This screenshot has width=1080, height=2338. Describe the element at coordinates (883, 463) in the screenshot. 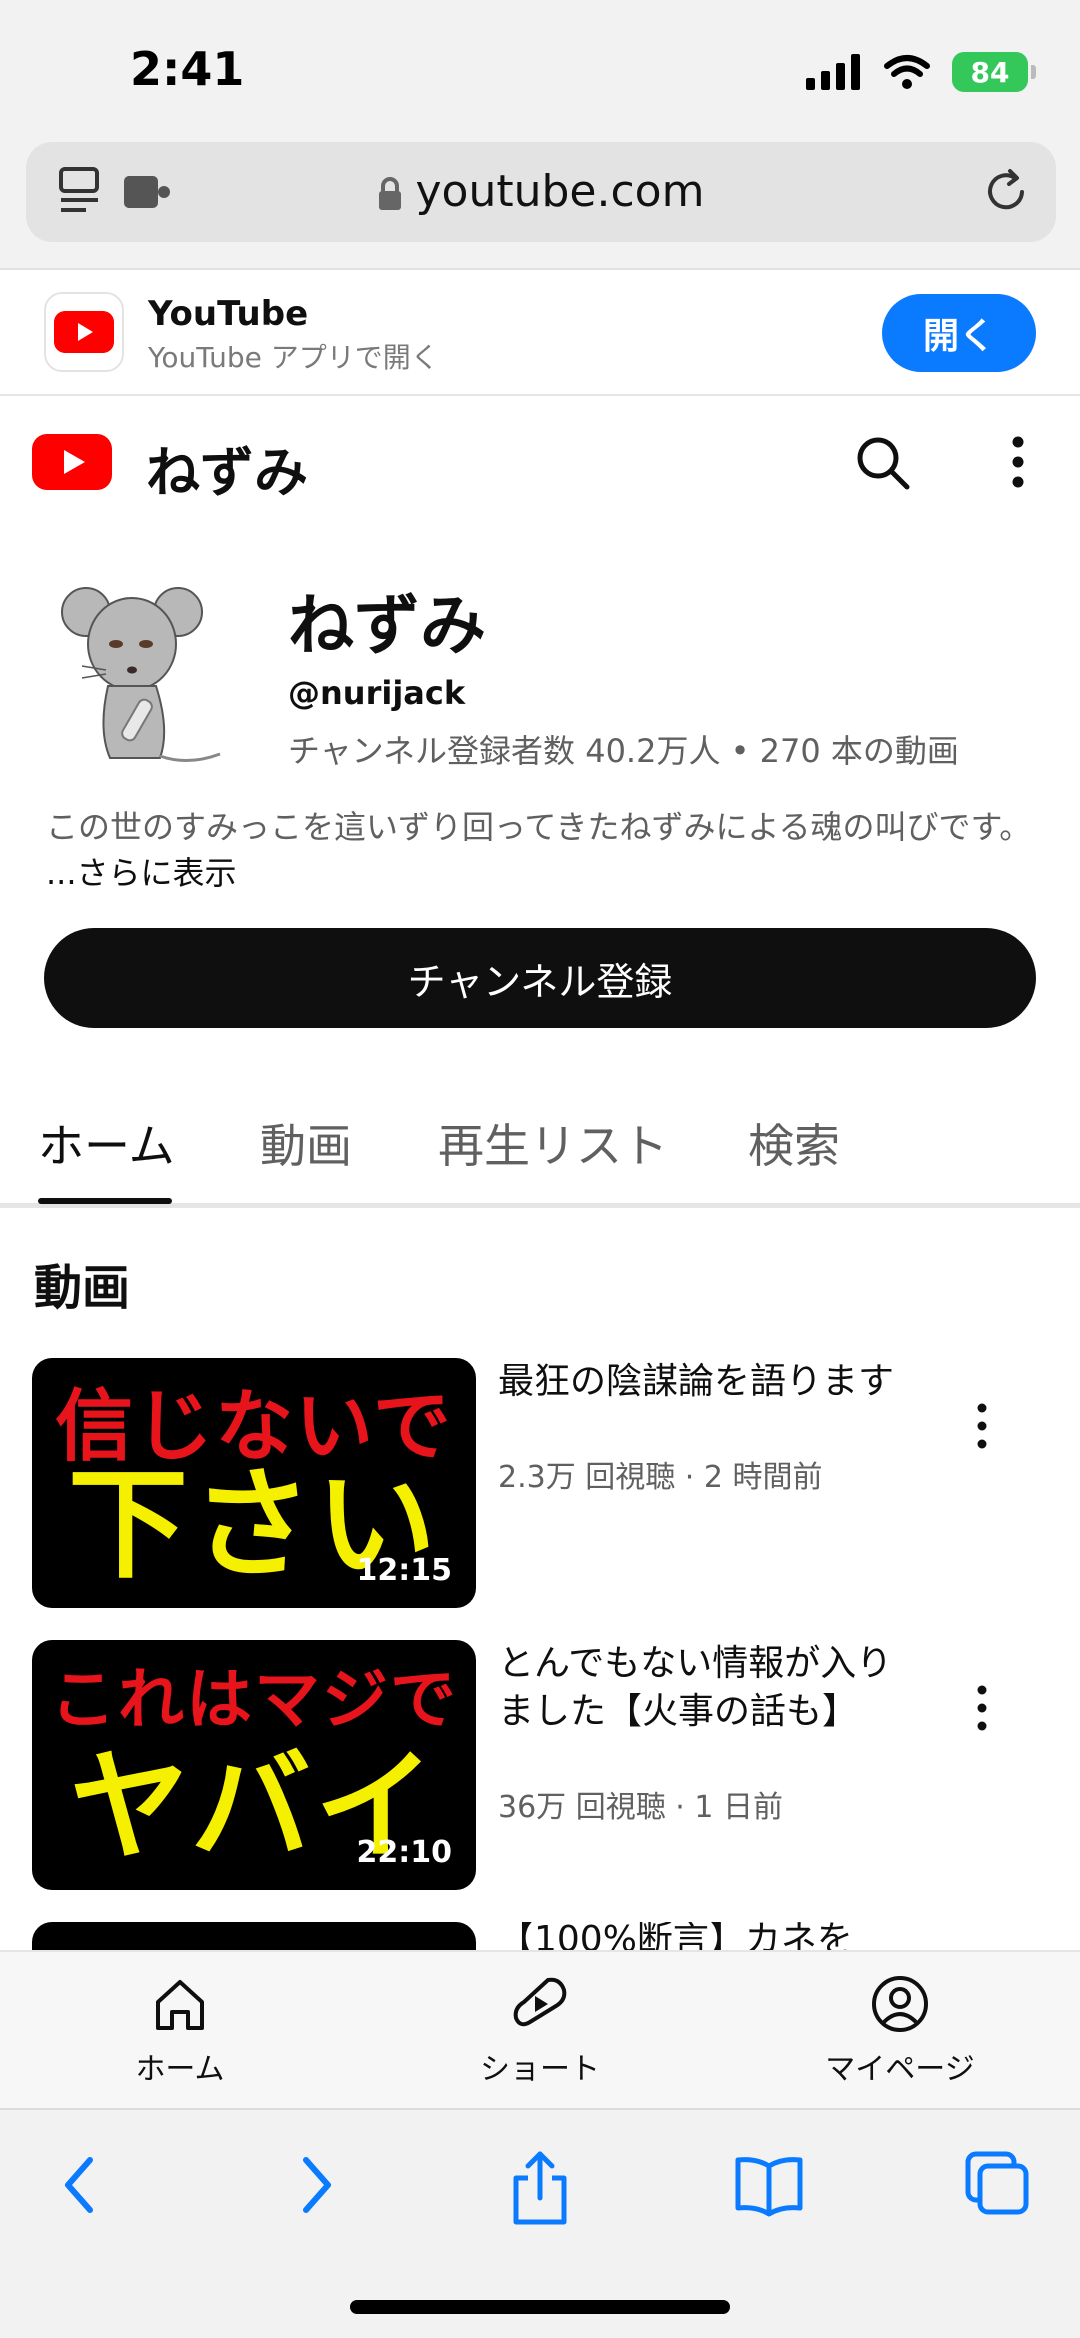

I see `search-icon` at that location.